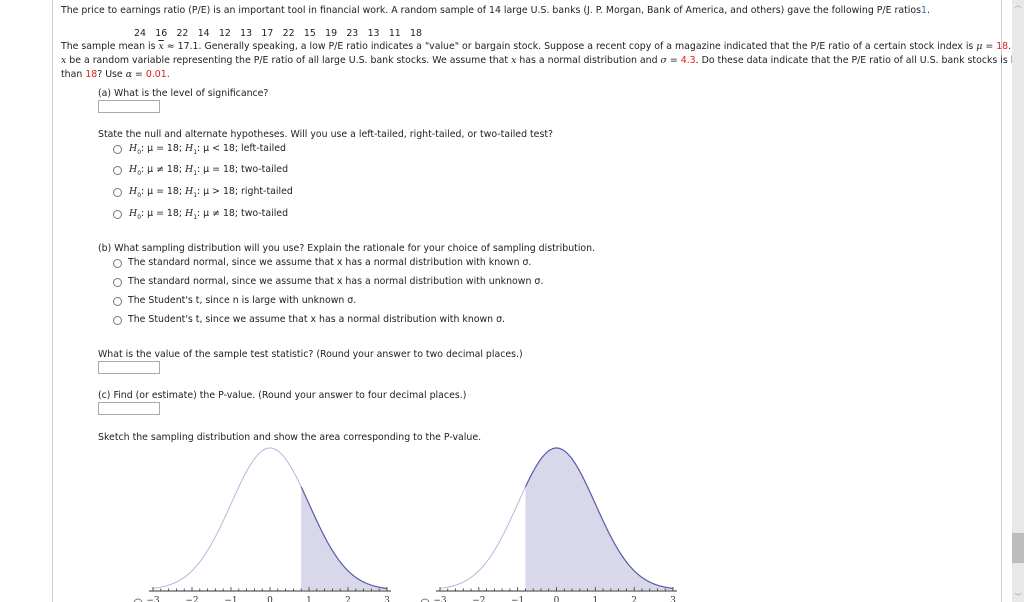 This screenshot has width=1024, height=602. I want to click on mu-value: 18, so click(1002, 46).